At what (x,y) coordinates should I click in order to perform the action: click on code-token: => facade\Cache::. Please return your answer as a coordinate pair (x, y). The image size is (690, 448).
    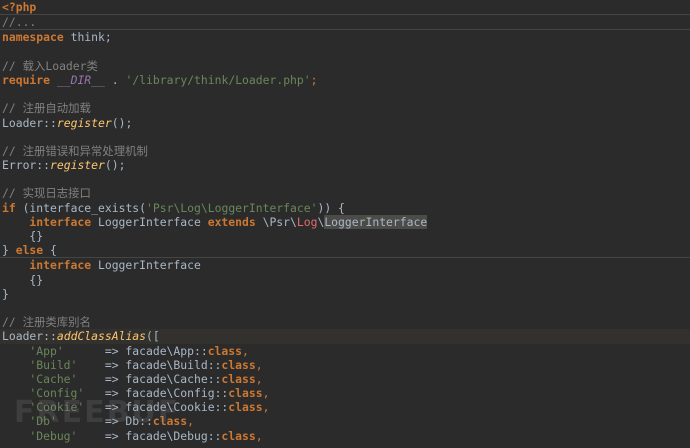
    Looking at the image, I should click on (149, 378).